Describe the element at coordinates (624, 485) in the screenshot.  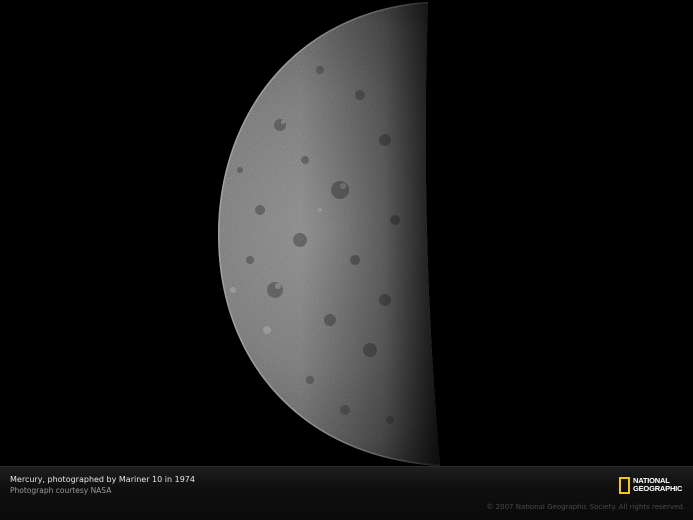
I see `yellow-border-icon` at that location.